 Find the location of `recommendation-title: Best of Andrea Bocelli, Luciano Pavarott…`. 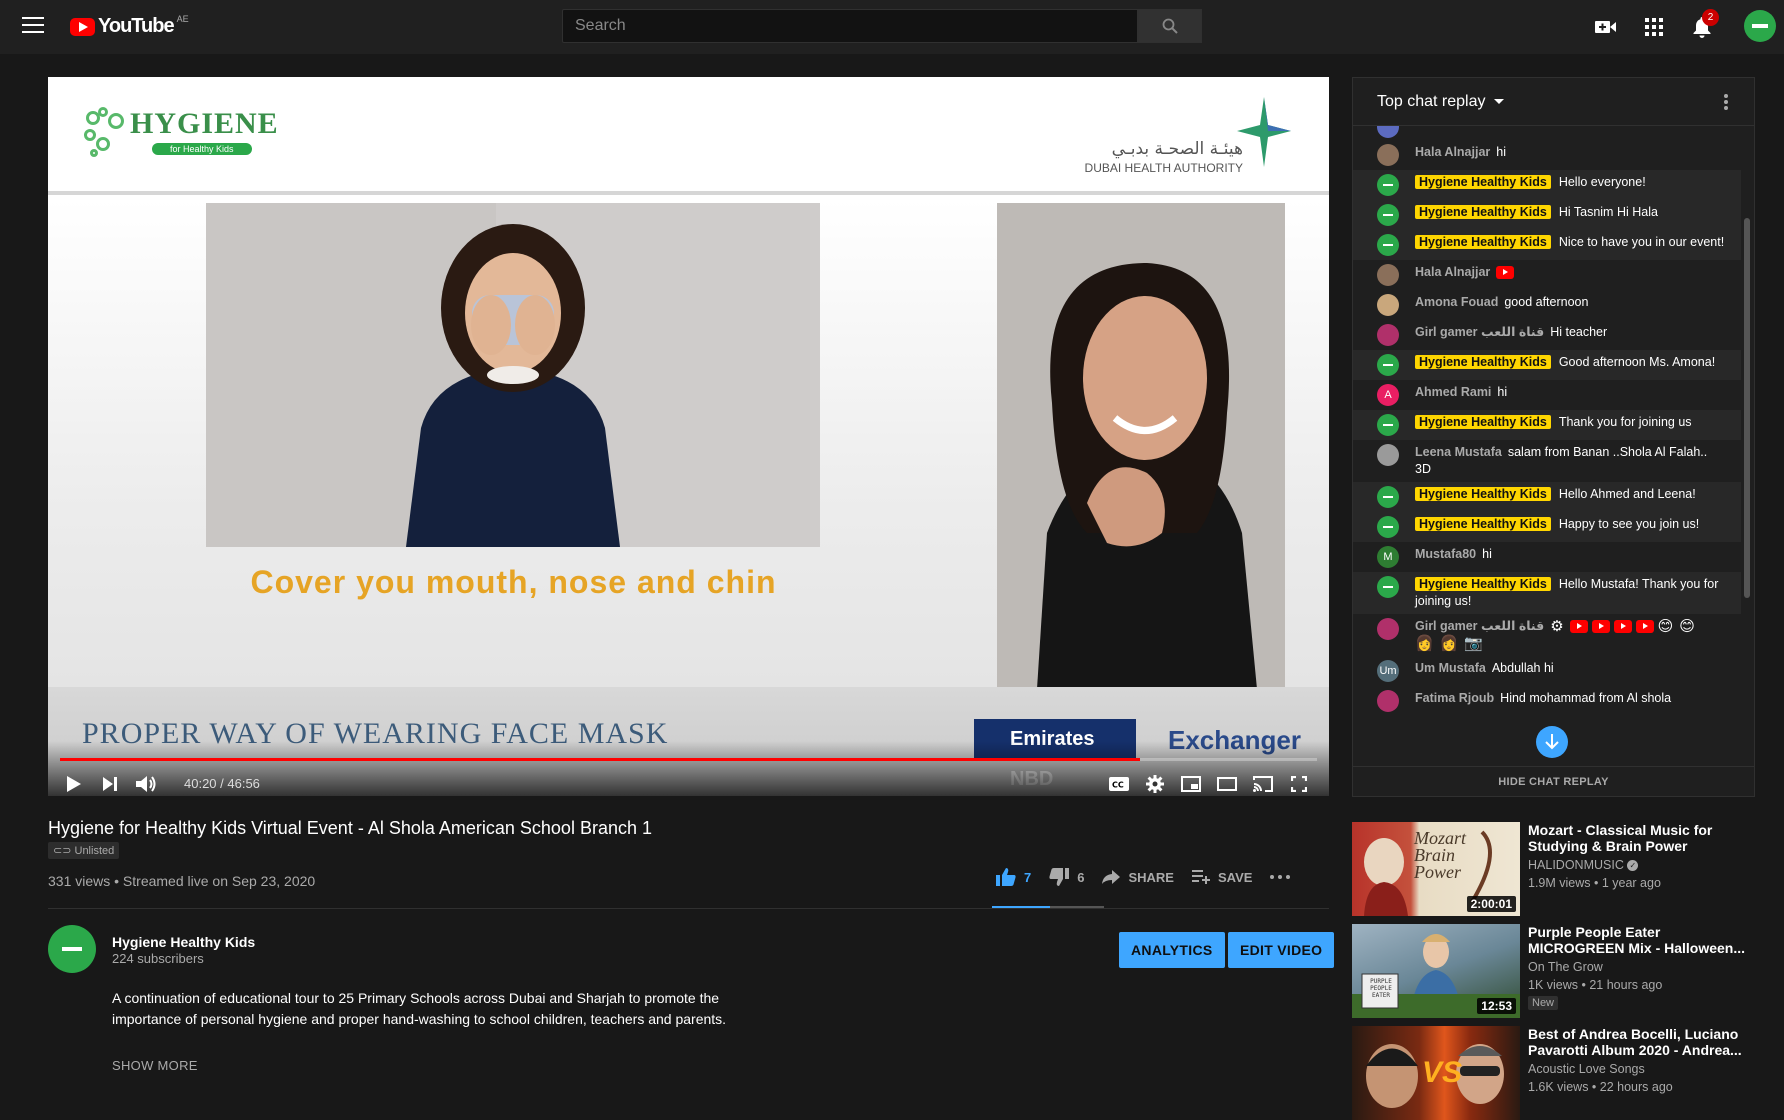

recommendation-title: Best of Andrea Bocelli, Luciano Pavarott… is located at coordinates (1639, 1042).